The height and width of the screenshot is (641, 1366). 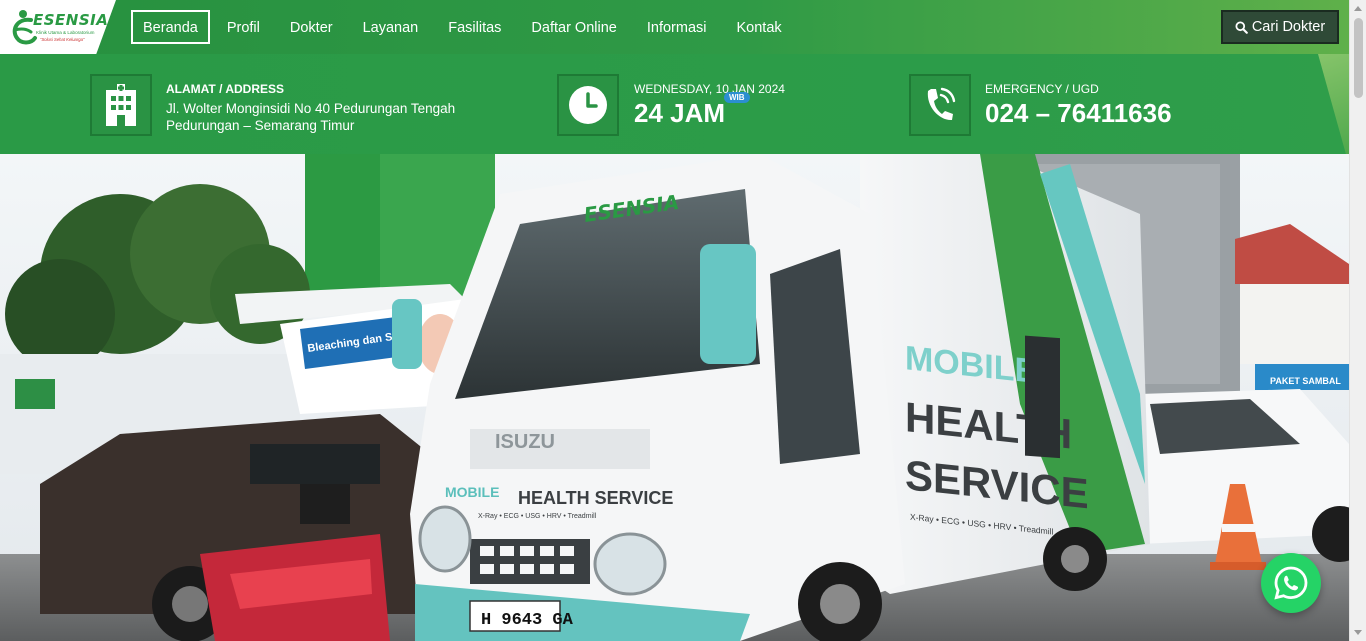 I want to click on current-date: WEDNESDAY, 10 JAN 2024, so click(x=709, y=89).